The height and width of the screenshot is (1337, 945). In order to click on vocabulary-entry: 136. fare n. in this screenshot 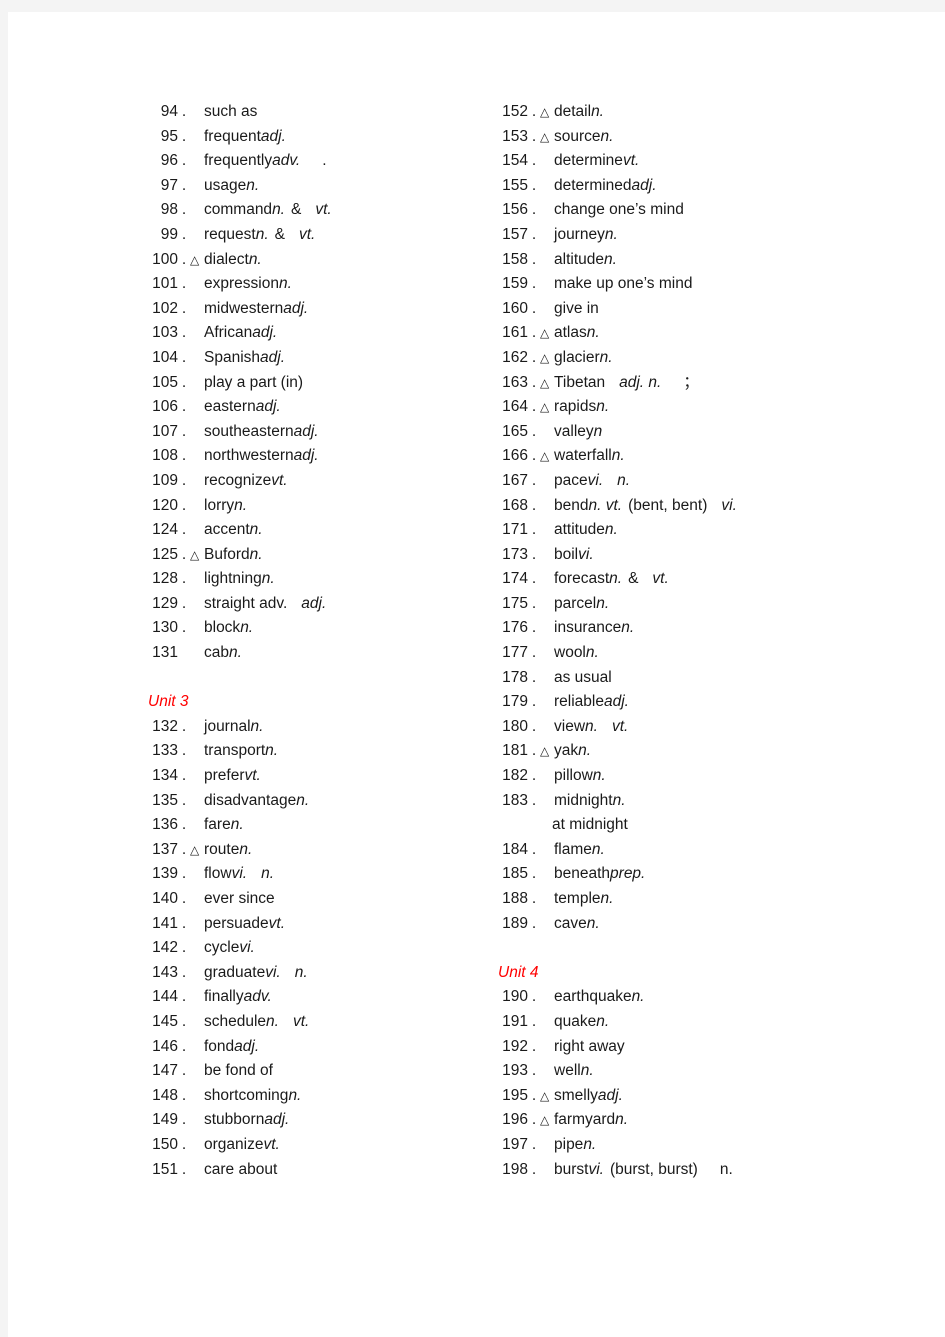, I will do `click(328, 825)`.